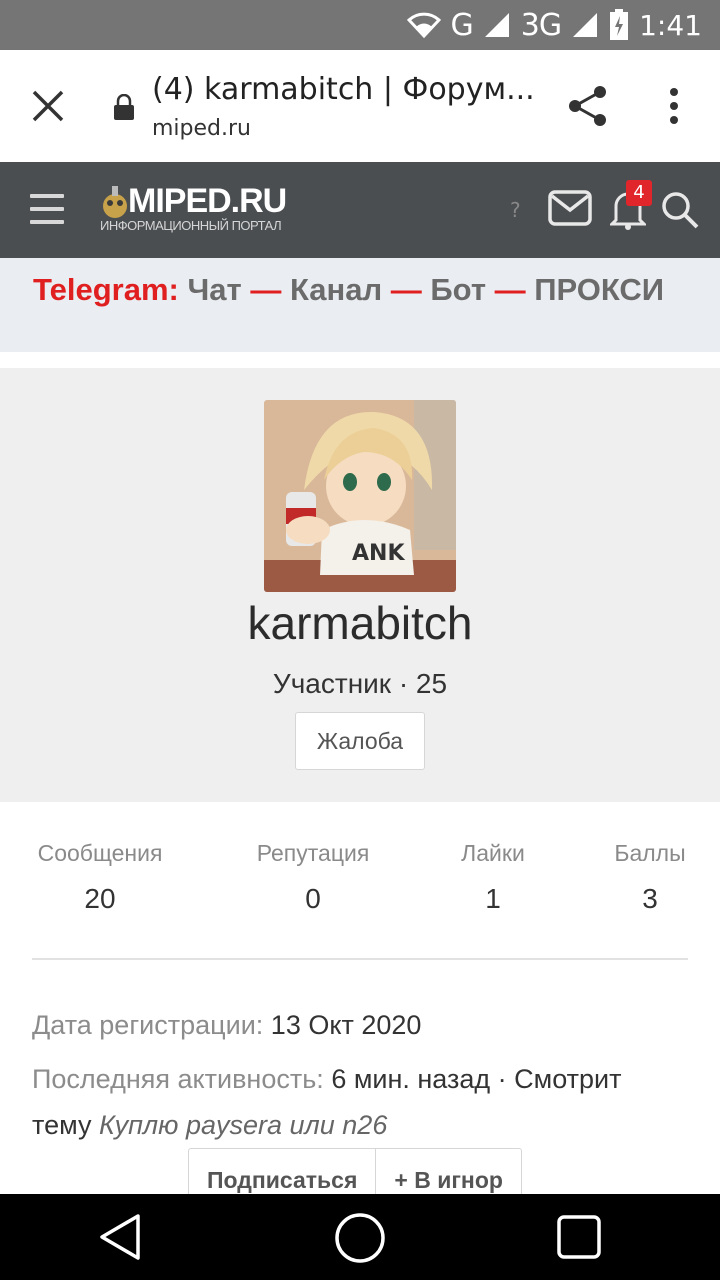 This screenshot has width=720, height=1280. I want to click on site-logo: MIPED.RU ИНФОРМАЦИОННЫЙ ПОРТАЛ, so click(203, 212).